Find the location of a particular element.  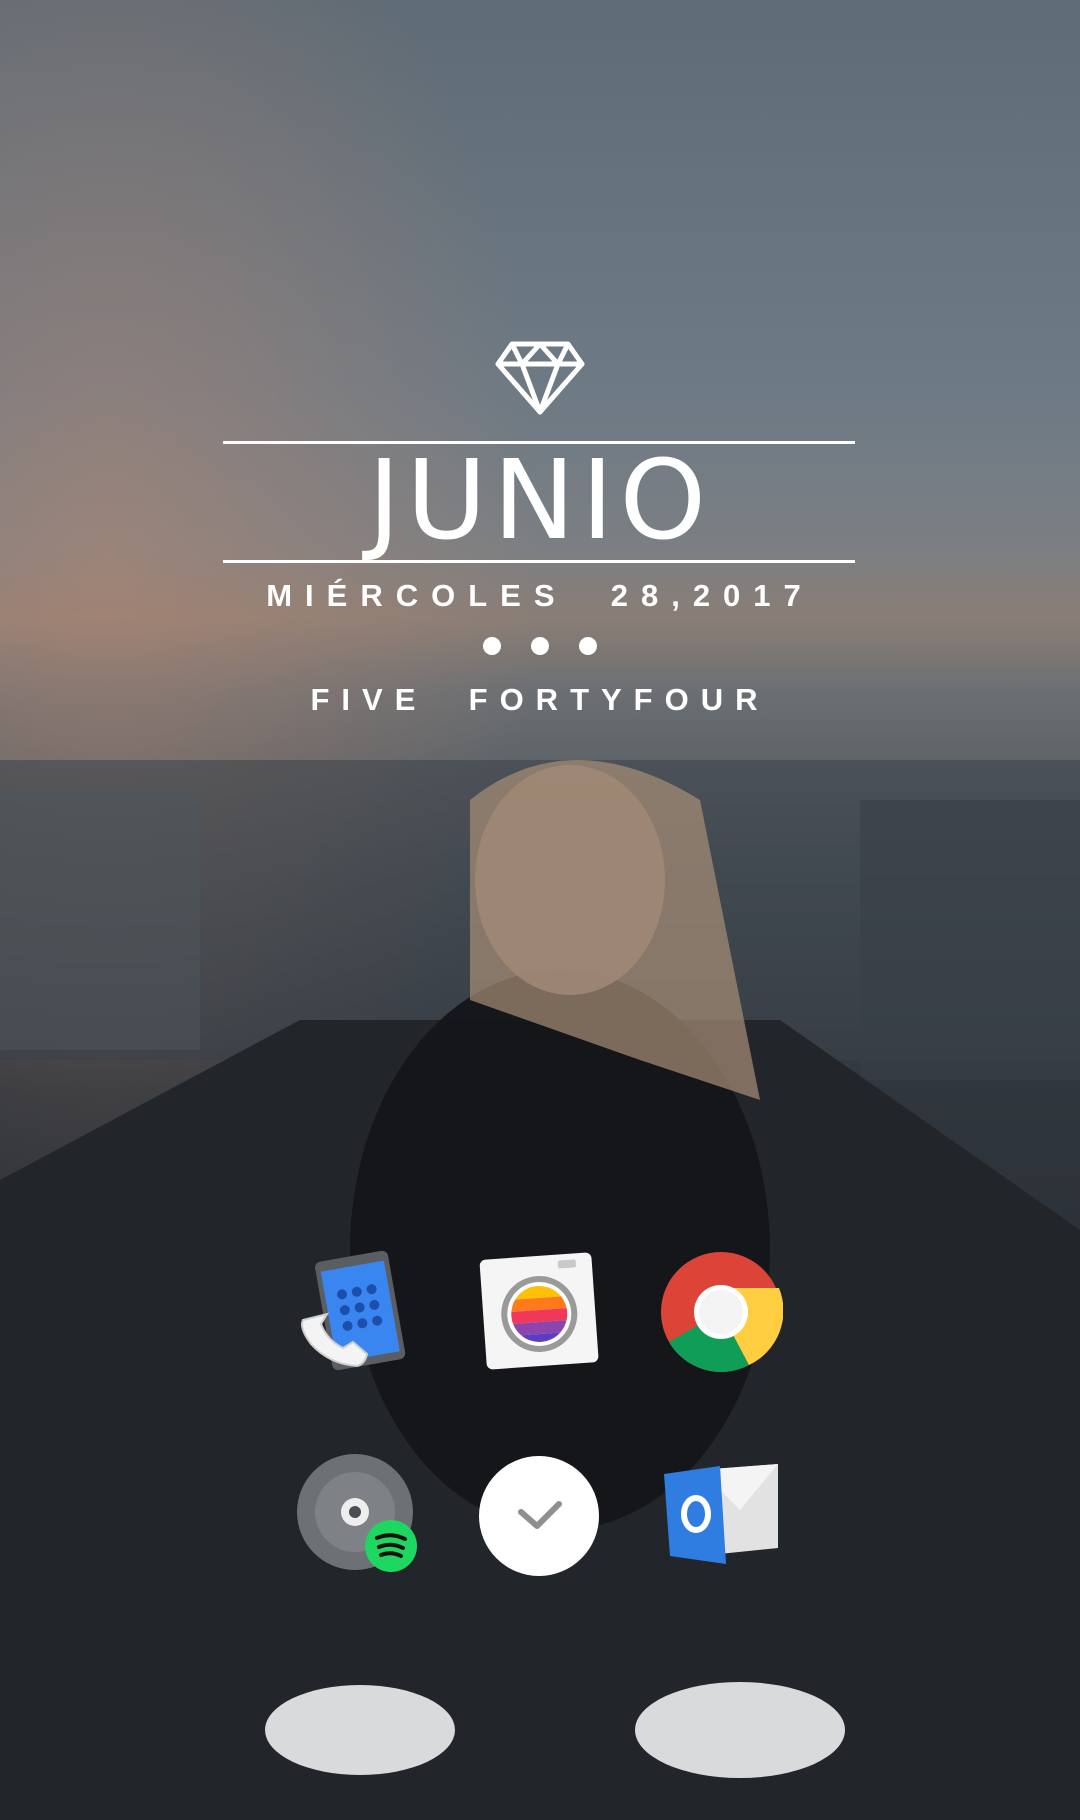

camera-app is located at coordinates (539, 1310).